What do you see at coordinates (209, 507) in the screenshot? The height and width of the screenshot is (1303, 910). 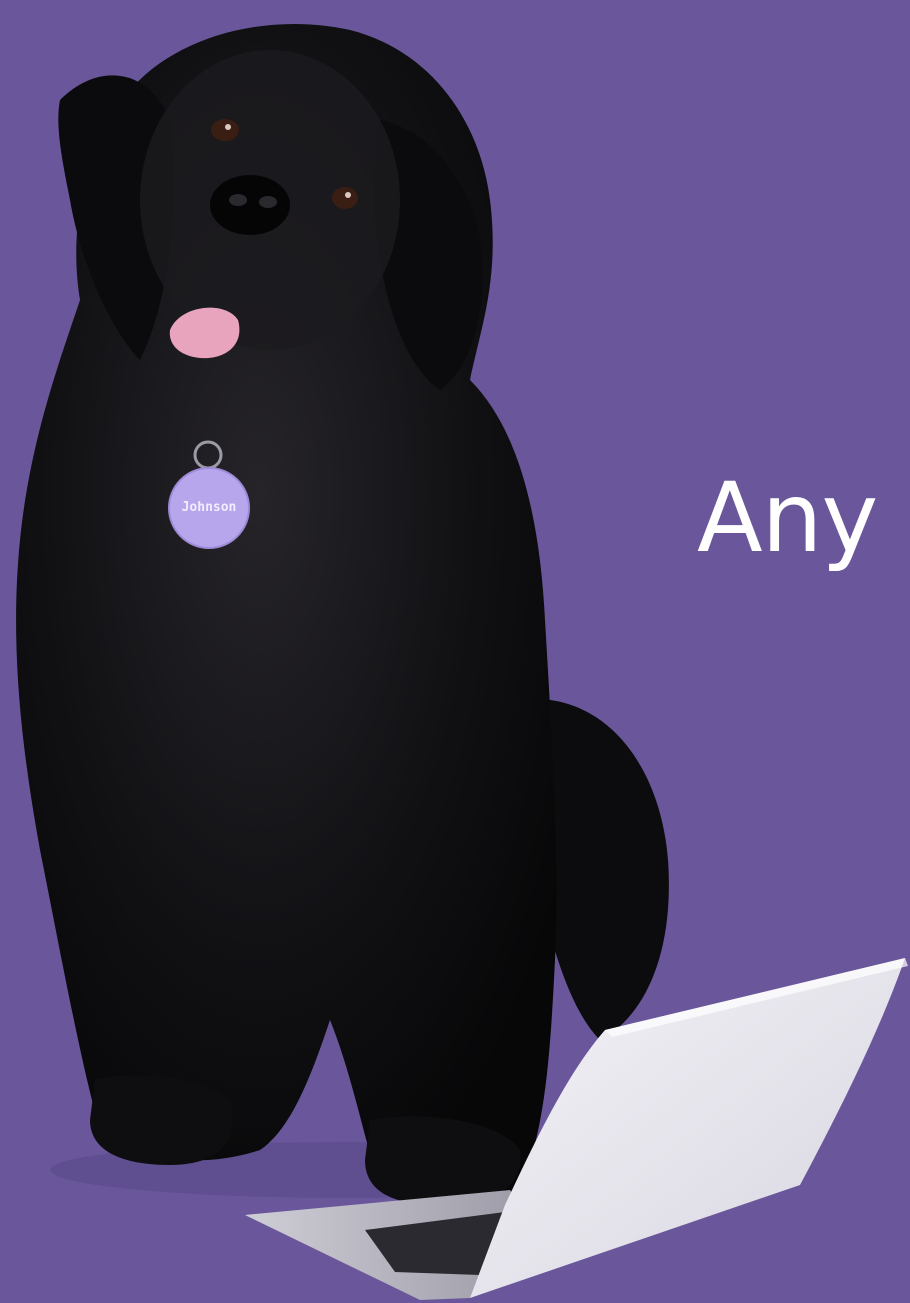 I see `pet-tag-name: Johnson` at bounding box center [209, 507].